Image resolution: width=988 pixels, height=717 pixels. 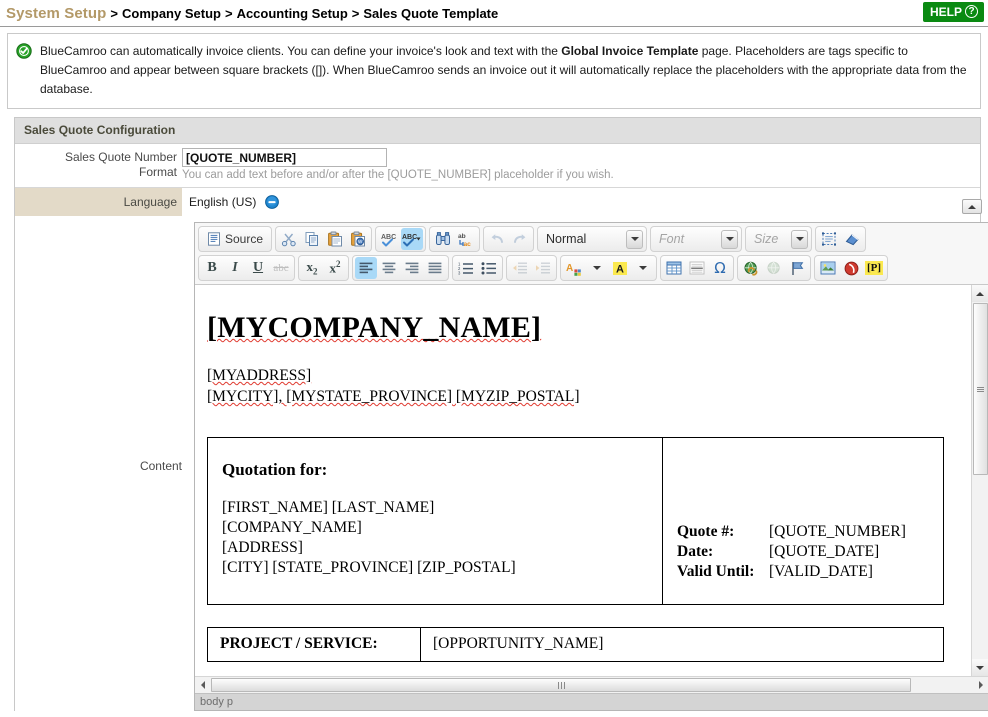 I want to click on toolbar-group-find: ab ac, so click(x=455, y=239).